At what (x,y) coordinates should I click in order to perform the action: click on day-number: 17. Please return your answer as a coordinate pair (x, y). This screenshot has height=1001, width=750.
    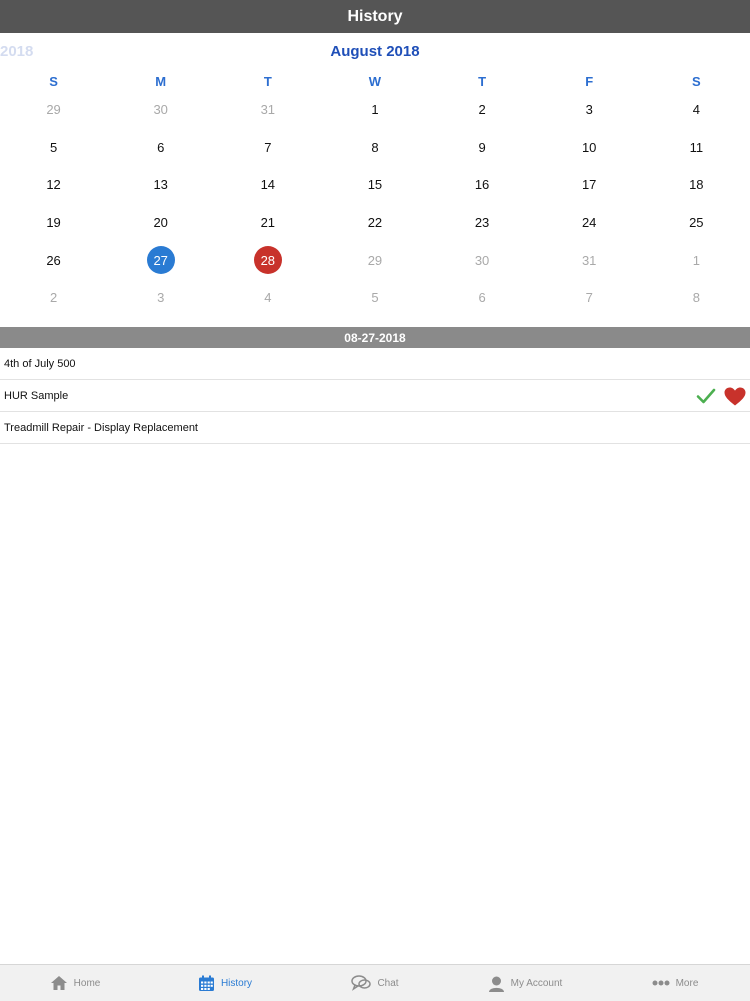
    Looking at the image, I should click on (589, 185).